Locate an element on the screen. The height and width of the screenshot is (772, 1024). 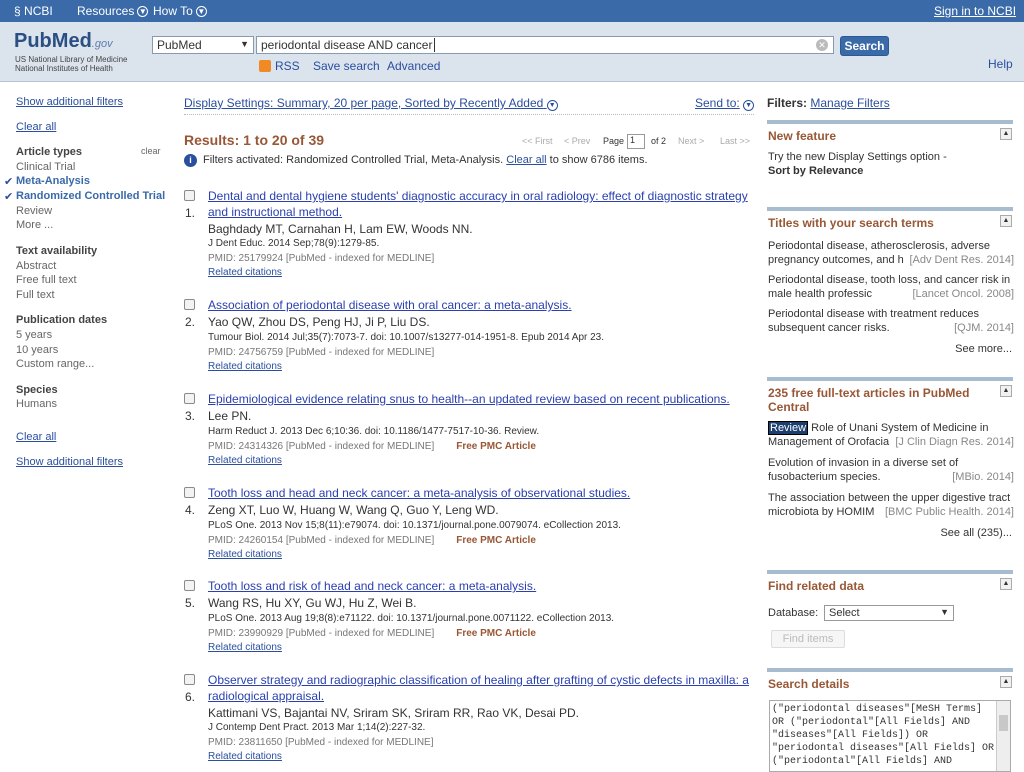
filter-full-text: Full text is located at coordinates (35, 295).